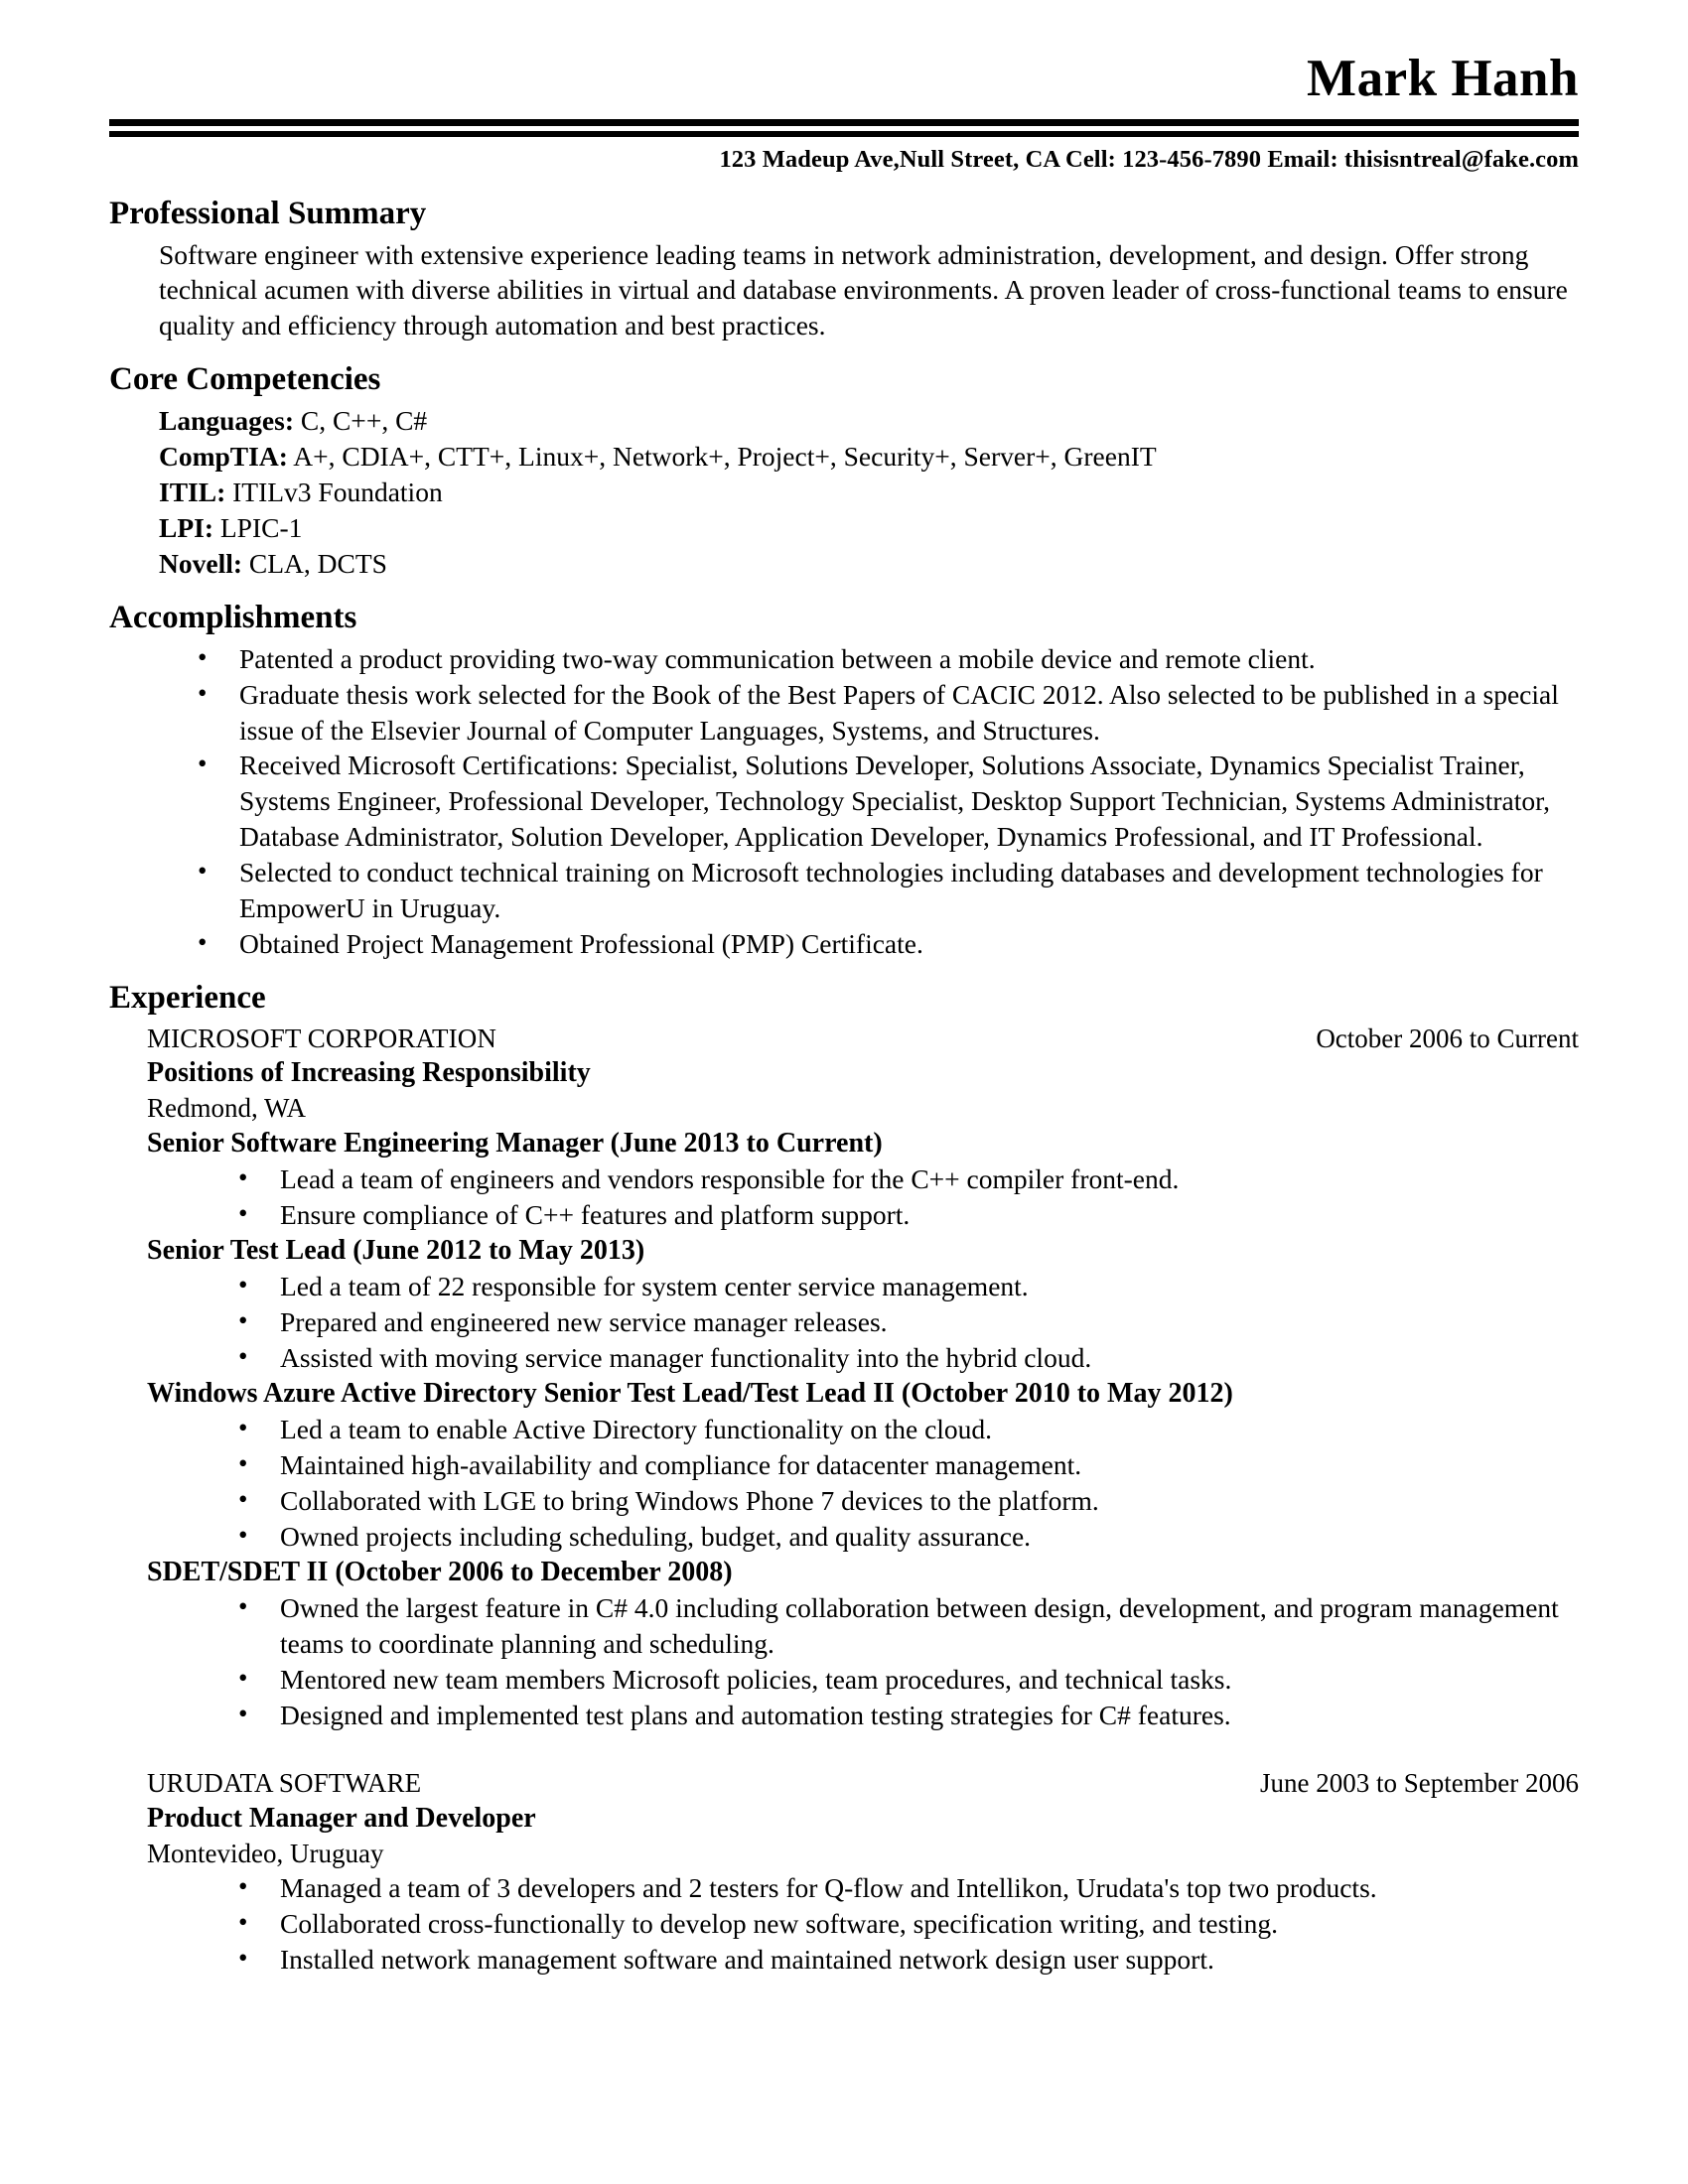 The image size is (1688, 2184). Describe the element at coordinates (844, 53) in the screenshot. I see `resume-header: Mark Hanh` at that location.